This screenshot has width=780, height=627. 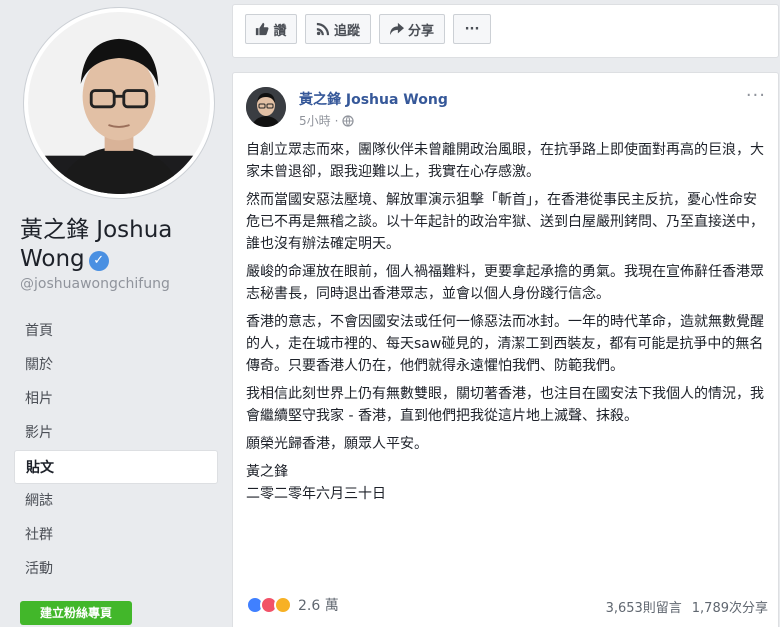 I want to click on post-timestamp: 5小時, so click(x=315, y=120).